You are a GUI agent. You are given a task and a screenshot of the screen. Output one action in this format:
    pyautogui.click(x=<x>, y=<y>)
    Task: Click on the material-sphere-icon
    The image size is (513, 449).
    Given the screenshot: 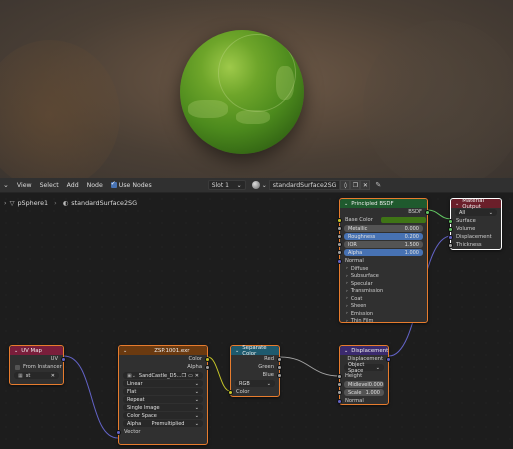 What is the action you would take?
    pyautogui.click(x=255, y=185)
    